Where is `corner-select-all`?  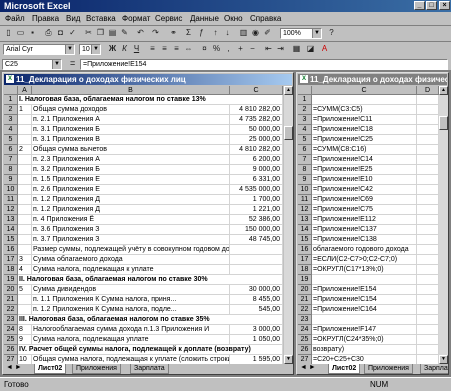 corner-select-all is located at coordinates (11, 90).